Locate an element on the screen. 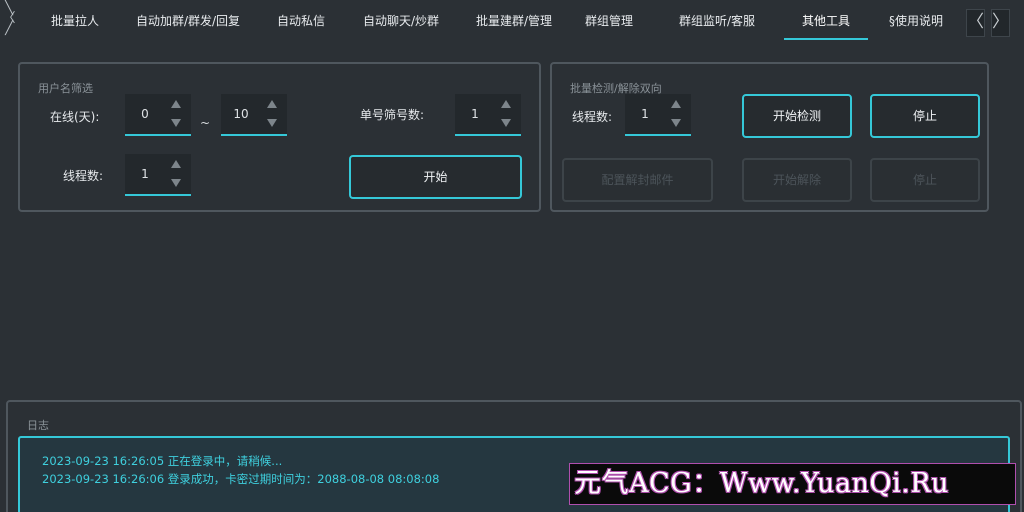  single-filter-spinbox: 1 is located at coordinates (488, 115).